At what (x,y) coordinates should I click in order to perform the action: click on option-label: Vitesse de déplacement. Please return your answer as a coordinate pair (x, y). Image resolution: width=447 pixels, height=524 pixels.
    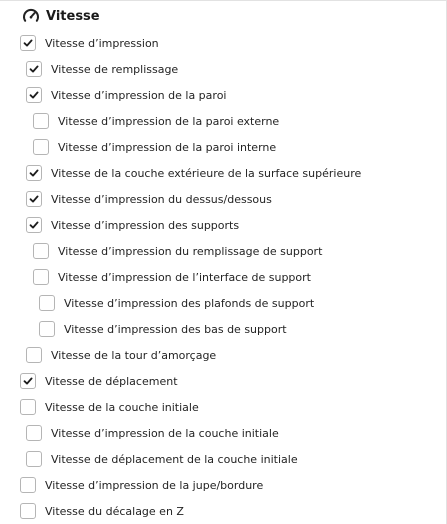
    Looking at the image, I should click on (111, 381).